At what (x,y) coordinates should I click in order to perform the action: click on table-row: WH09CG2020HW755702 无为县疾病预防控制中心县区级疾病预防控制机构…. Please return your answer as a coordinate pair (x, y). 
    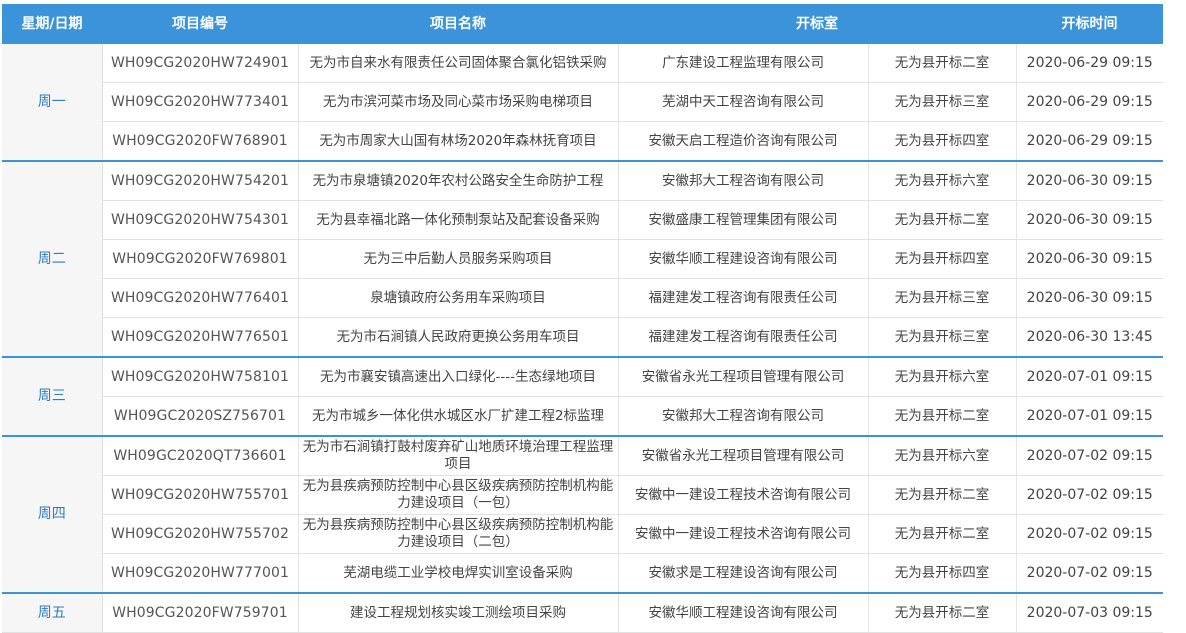
    Looking at the image, I should click on (582, 534).